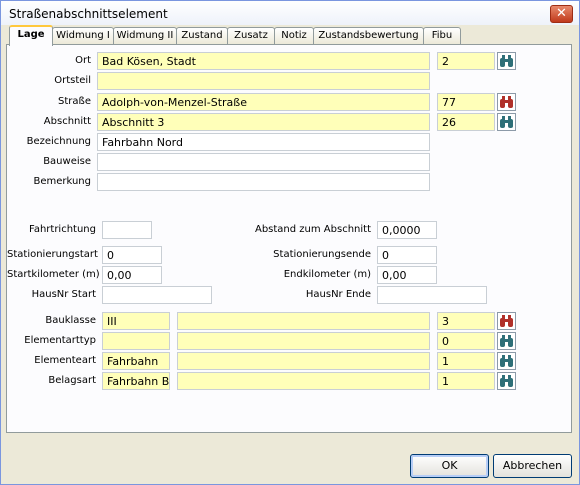 The image size is (580, 485). Describe the element at coordinates (303, 381) in the screenshot. I see `belagsart-text-field` at that location.